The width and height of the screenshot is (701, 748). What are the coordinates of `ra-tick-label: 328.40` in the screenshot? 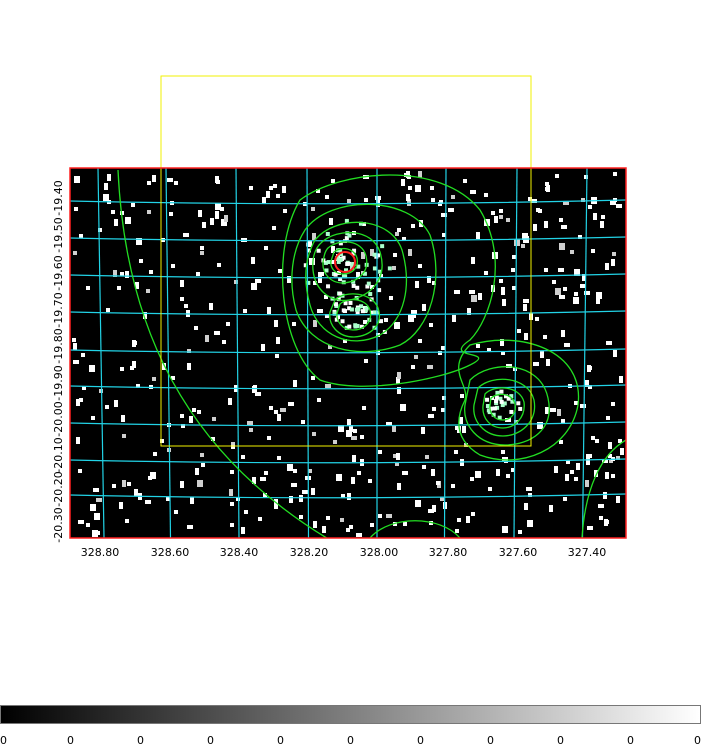 It's located at (239, 552).